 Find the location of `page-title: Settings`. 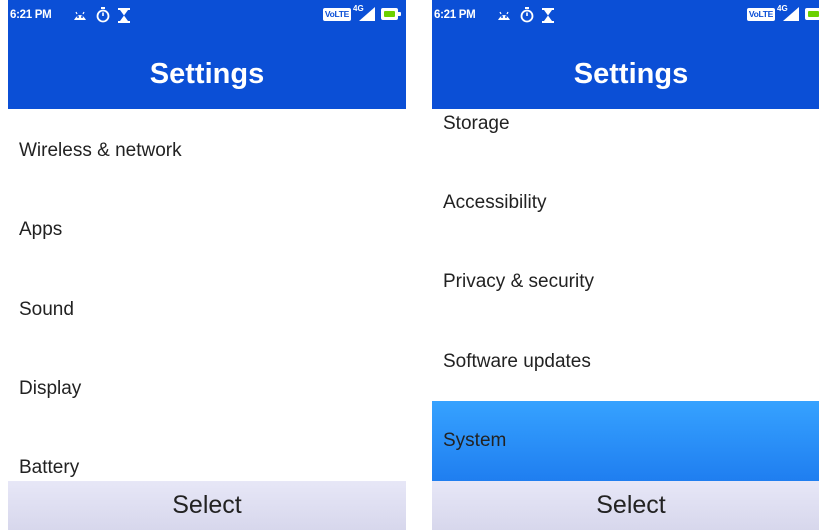

page-title: Settings is located at coordinates (207, 74).